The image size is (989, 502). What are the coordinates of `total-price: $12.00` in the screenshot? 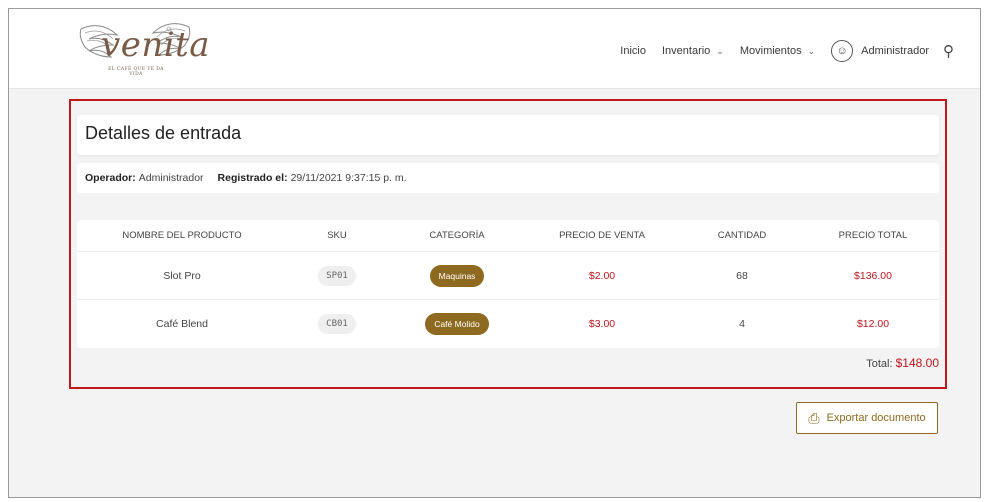 It's located at (873, 324).